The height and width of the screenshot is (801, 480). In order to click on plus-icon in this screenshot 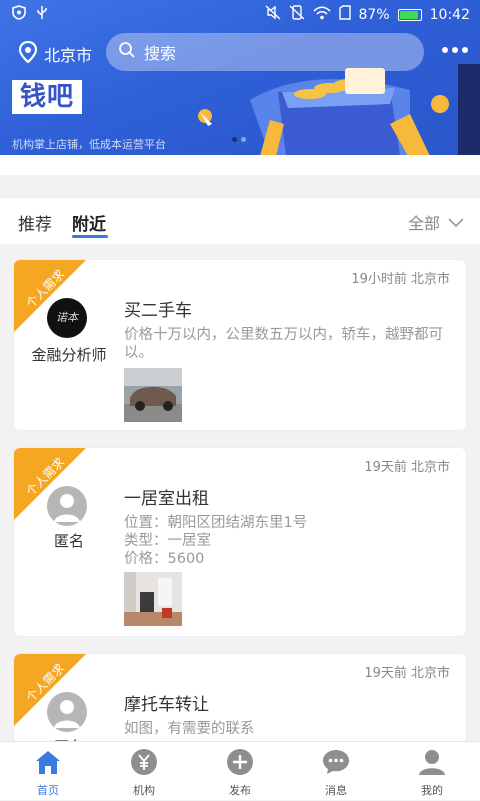, I will do `click(240, 762)`.